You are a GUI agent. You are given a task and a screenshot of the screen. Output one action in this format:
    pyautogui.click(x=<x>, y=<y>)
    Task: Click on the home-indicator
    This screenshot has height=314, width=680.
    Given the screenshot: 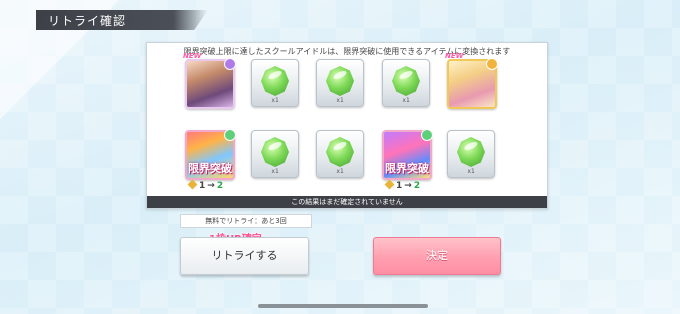 What is the action you would take?
    pyautogui.click(x=343, y=306)
    